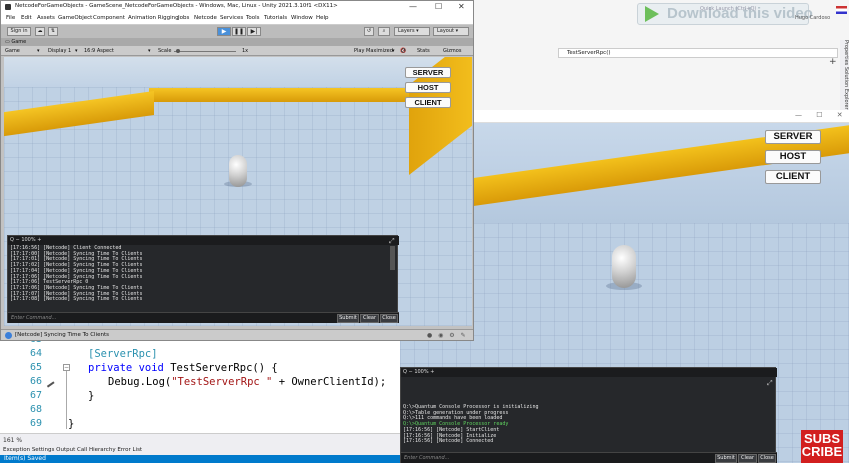 This screenshot has width=849, height=463. Describe the element at coordinates (205, 51) in the screenshot. I see `scale-slider` at that location.